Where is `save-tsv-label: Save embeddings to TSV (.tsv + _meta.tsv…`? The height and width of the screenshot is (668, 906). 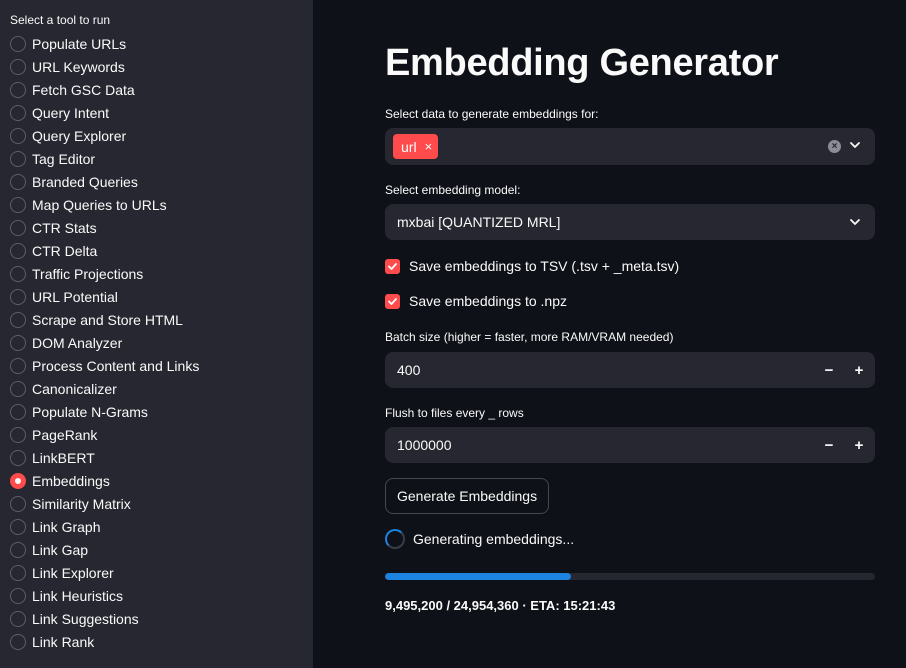 save-tsv-label: Save embeddings to TSV (.tsv + _meta.tsv… is located at coordinates (544, 266).